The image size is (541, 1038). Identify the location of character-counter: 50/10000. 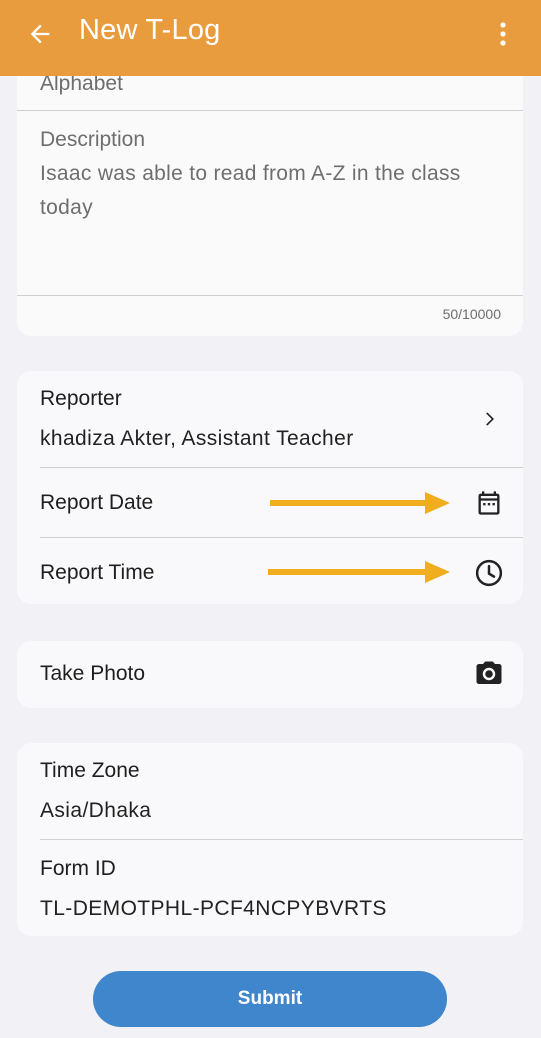
(471, 314).